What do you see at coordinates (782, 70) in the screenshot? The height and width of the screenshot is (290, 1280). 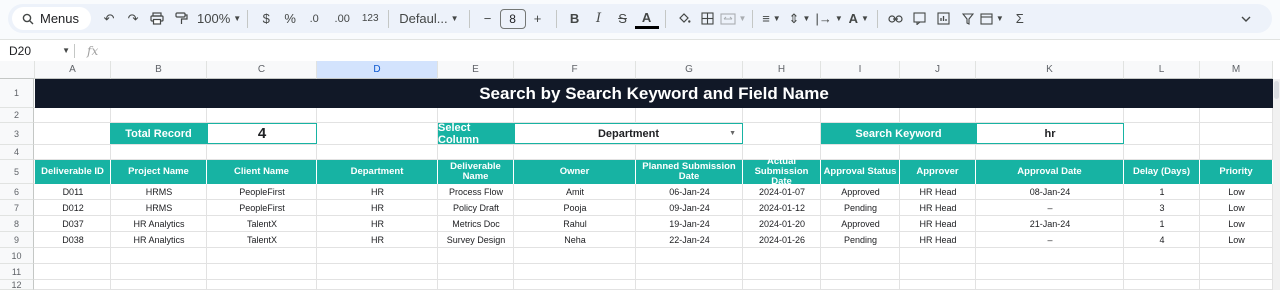 I see `column-header-h: H` at bounding box center [782, 70].